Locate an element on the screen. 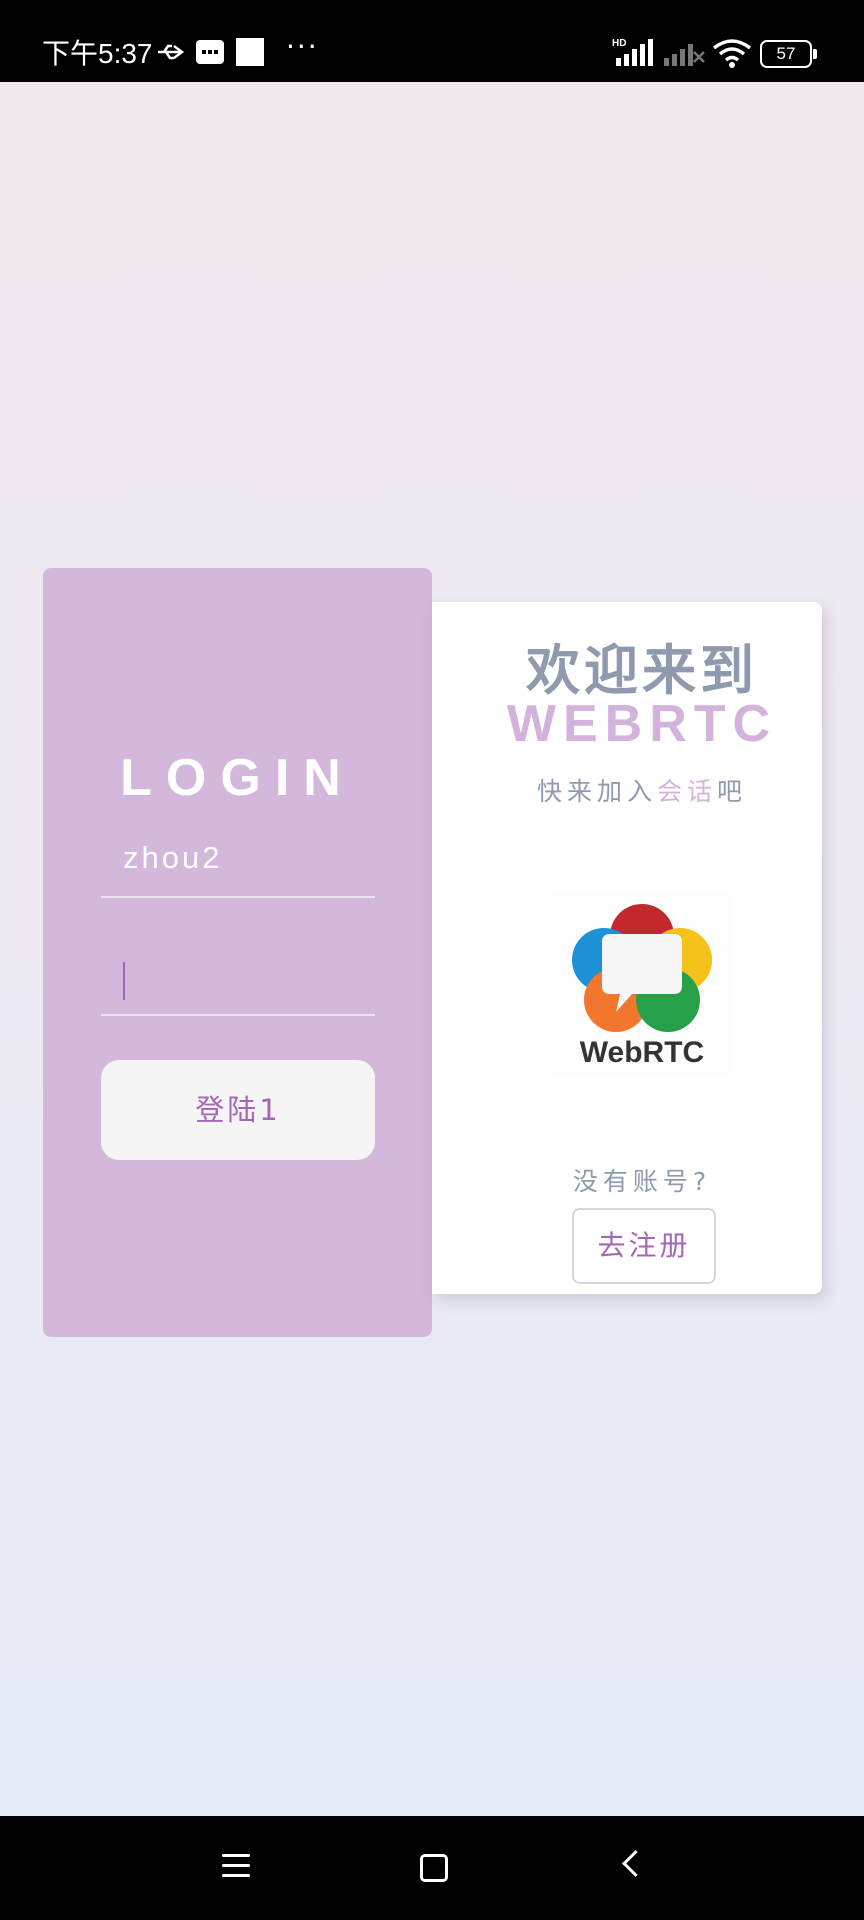 This screenshot has height=1920, width=864. subtitle-post: 吧 is located at coordinates (732, 791).